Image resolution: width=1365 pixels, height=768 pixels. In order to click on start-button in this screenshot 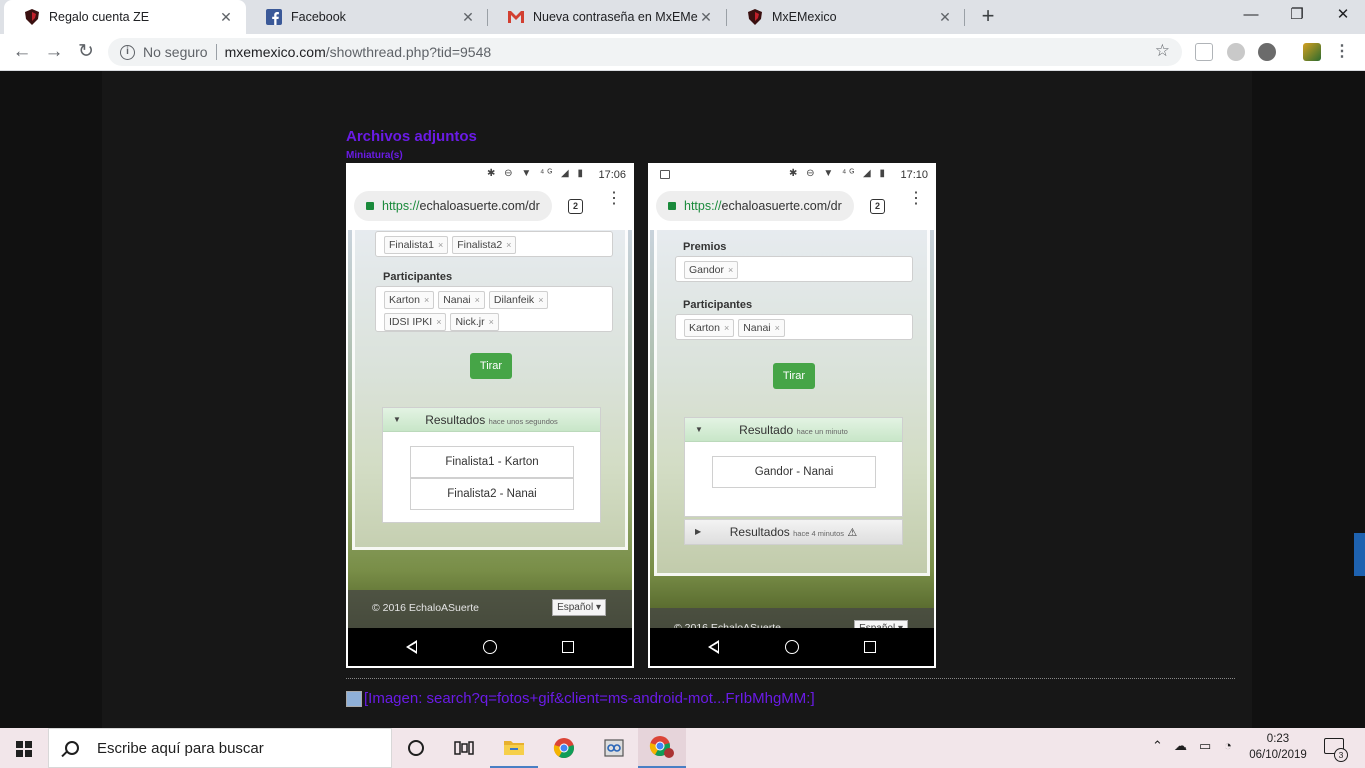, I will do `click(24, 748)`.